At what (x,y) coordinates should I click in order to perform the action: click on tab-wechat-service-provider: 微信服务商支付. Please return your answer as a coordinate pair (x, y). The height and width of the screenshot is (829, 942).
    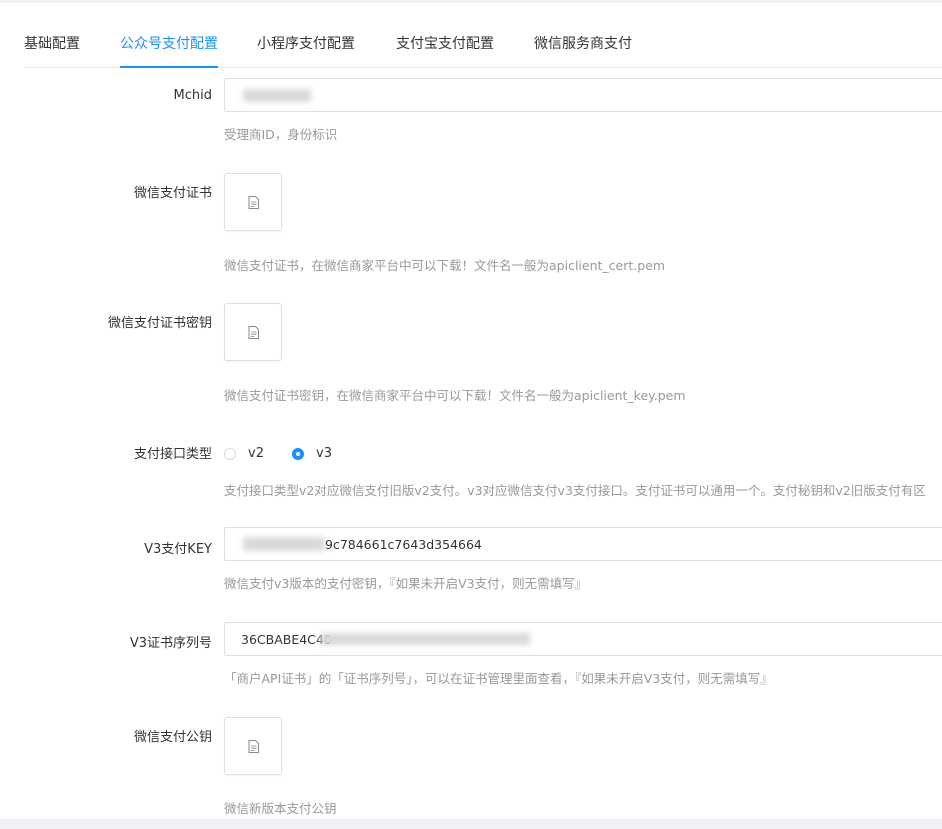
    Looking at the image, I should click on (583, 47).